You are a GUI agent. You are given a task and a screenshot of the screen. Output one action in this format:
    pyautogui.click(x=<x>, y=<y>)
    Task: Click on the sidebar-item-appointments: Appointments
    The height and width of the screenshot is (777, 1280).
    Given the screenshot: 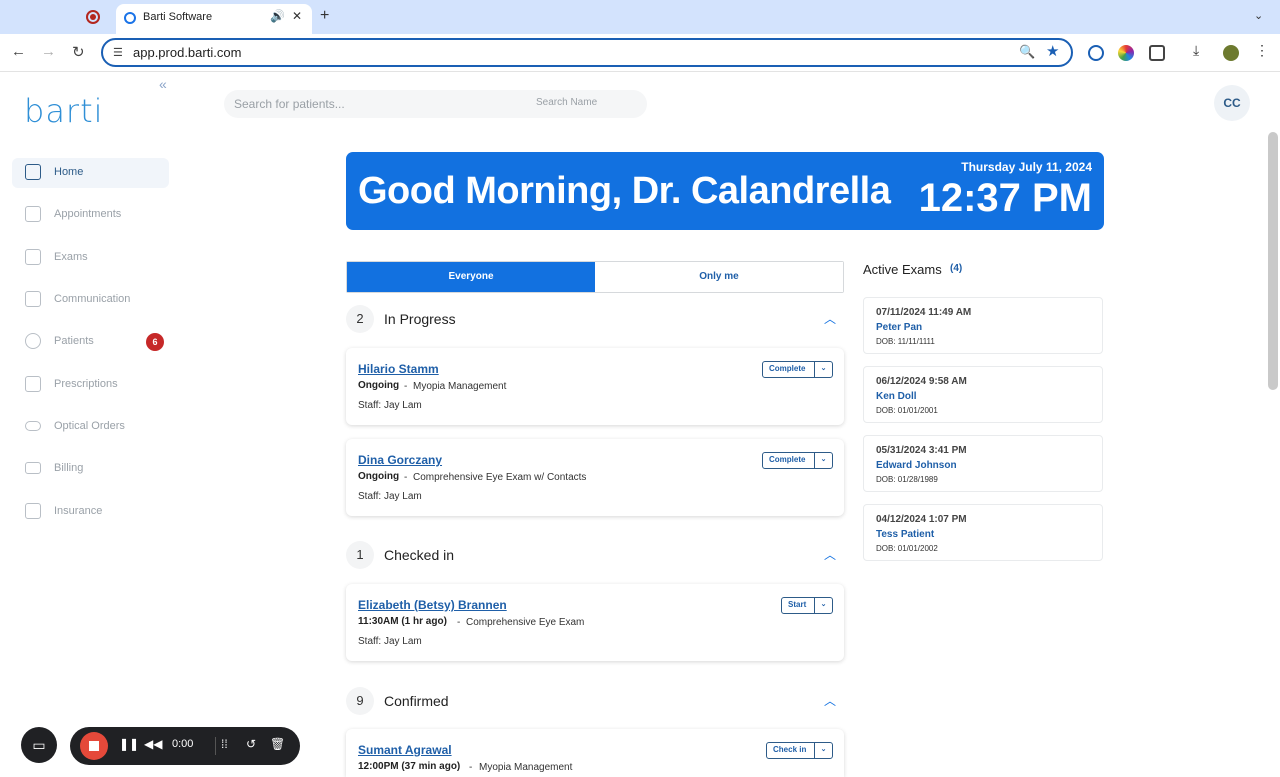 What is the action you would take?
    pyautogui.click(x=90, y=215)
    